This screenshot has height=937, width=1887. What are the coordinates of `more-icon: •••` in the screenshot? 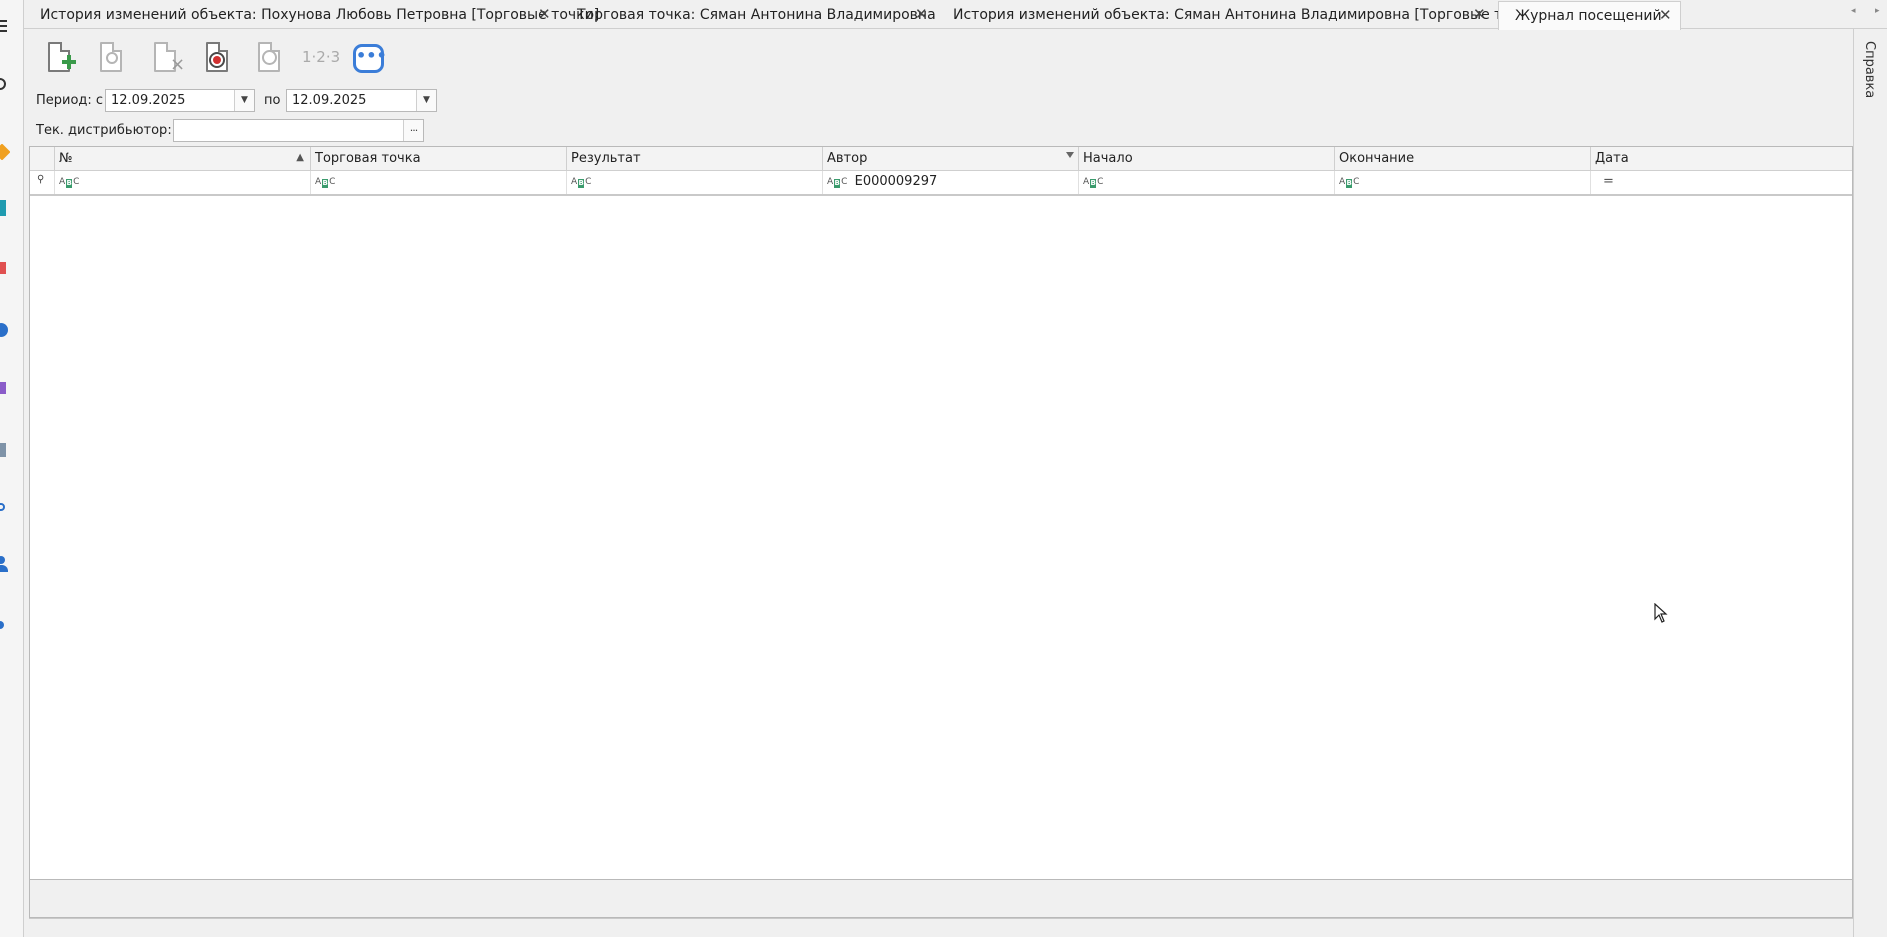 It's located at (370, 58).